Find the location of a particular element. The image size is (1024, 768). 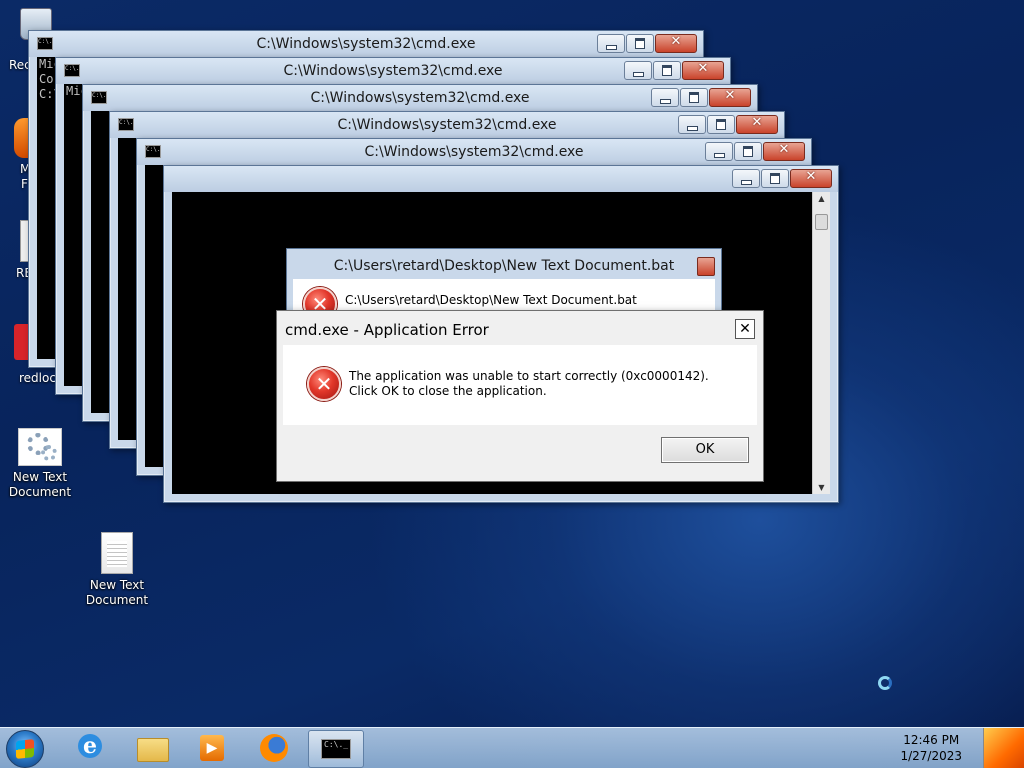

desktop-icon-new-text-document-2: New Text Document is located at coordinates (117, 570).